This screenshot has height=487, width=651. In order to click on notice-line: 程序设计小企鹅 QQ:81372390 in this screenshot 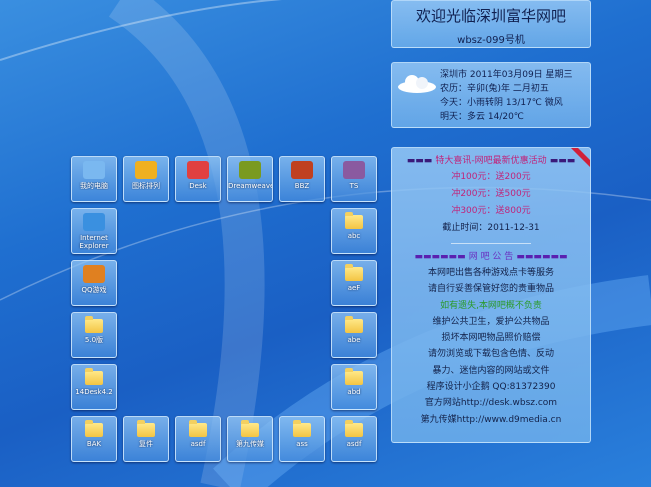, I will do `click(491, 387)`.